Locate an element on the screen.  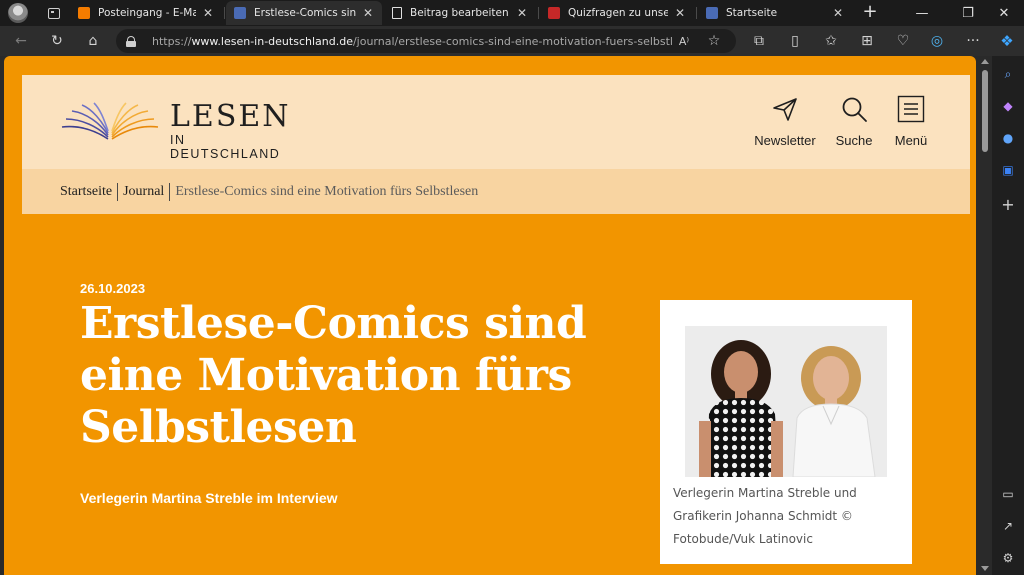
tab-title: Beitrag bearbeiten „Lese is located at coordinates (460, 13).